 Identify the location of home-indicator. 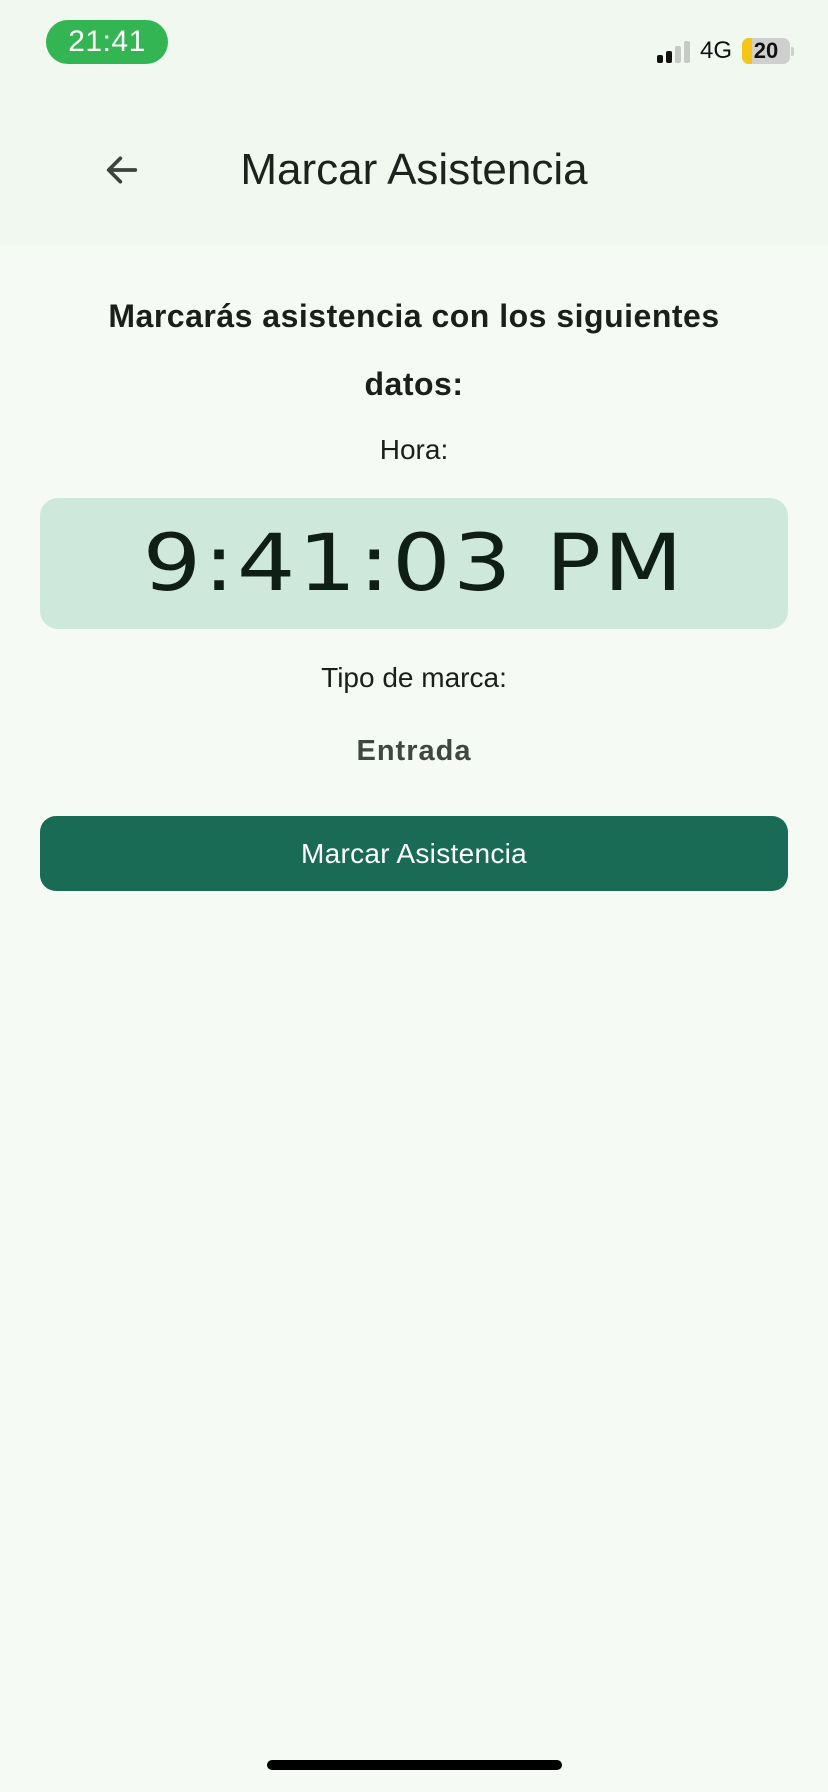
(414, 1765).